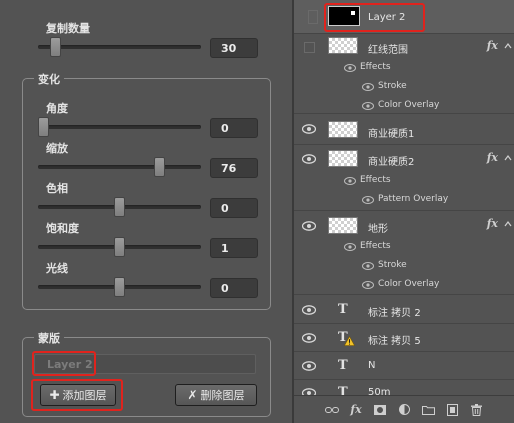  What do you see at coordinates (49, 79) in the screenshot?
I see `change-group-title: 变化` at bounding box center [49, 79].